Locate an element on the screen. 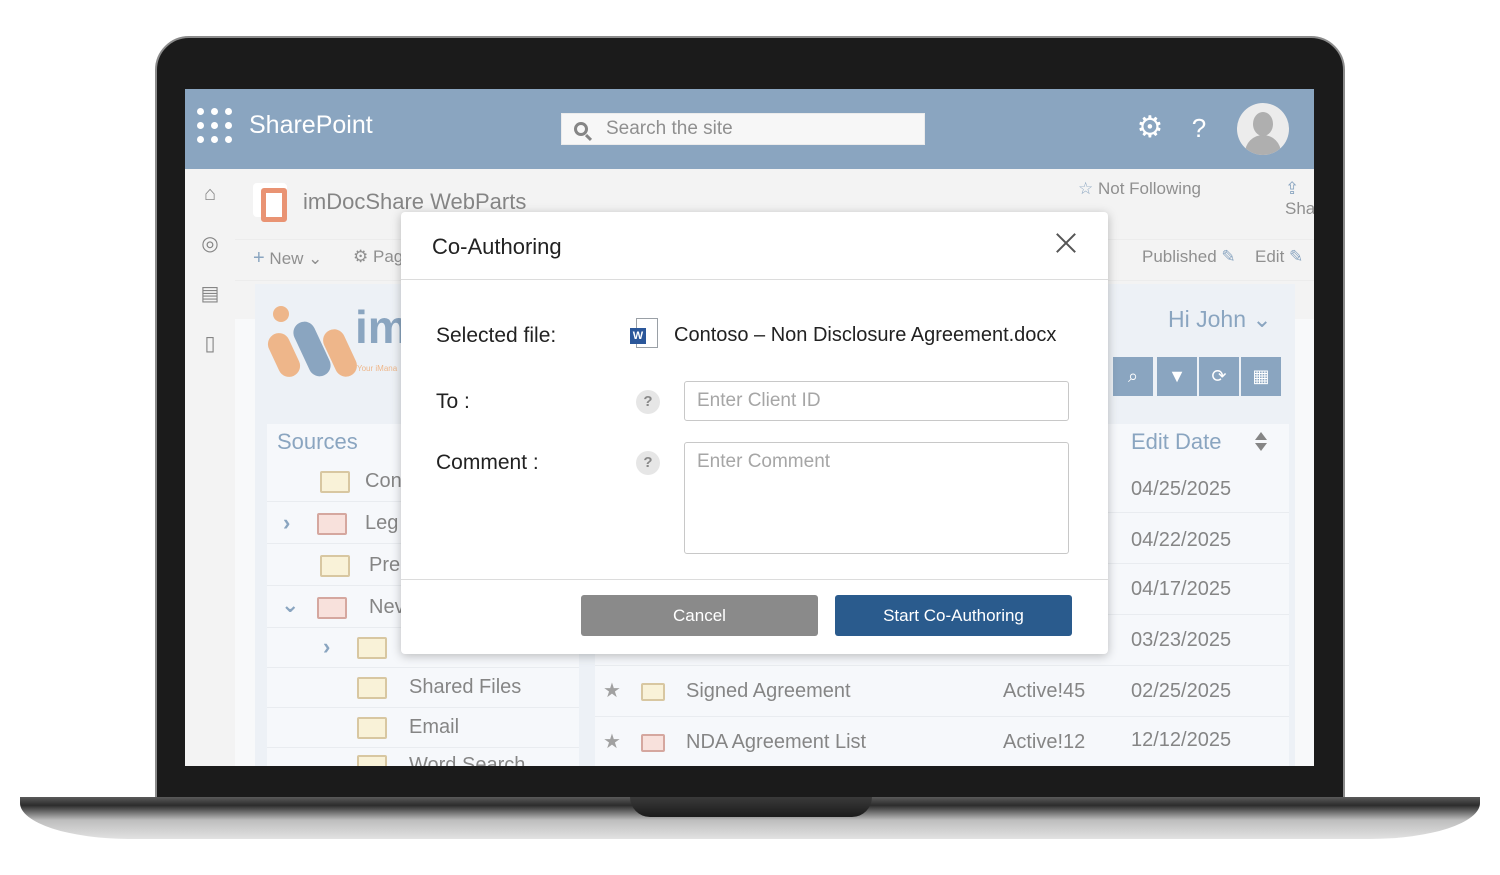  dialog-title: Co-Authoring is located at coordinates (497, 246).